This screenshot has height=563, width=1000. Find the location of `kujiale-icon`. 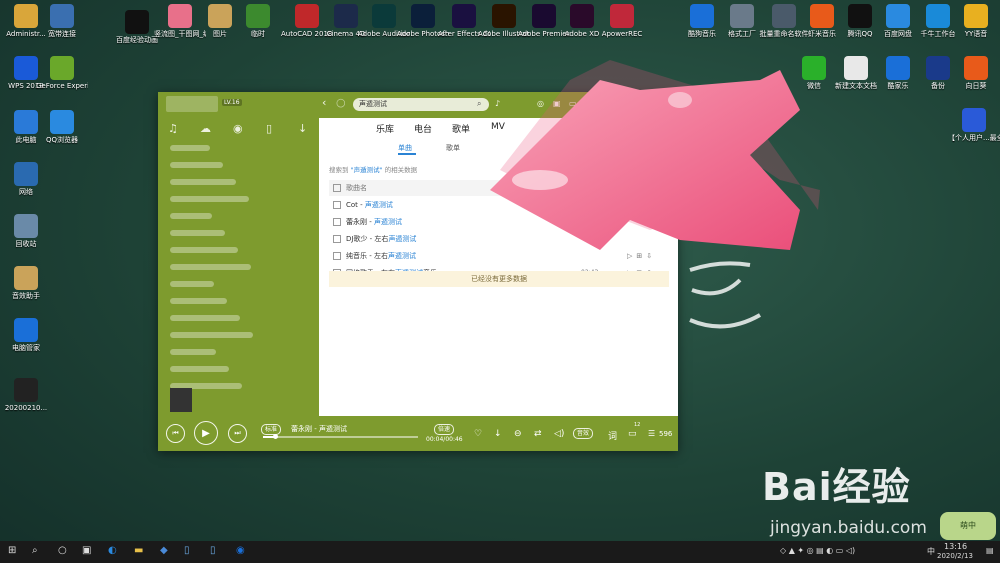

kujiale-icon is located at coordinates (898, 68).